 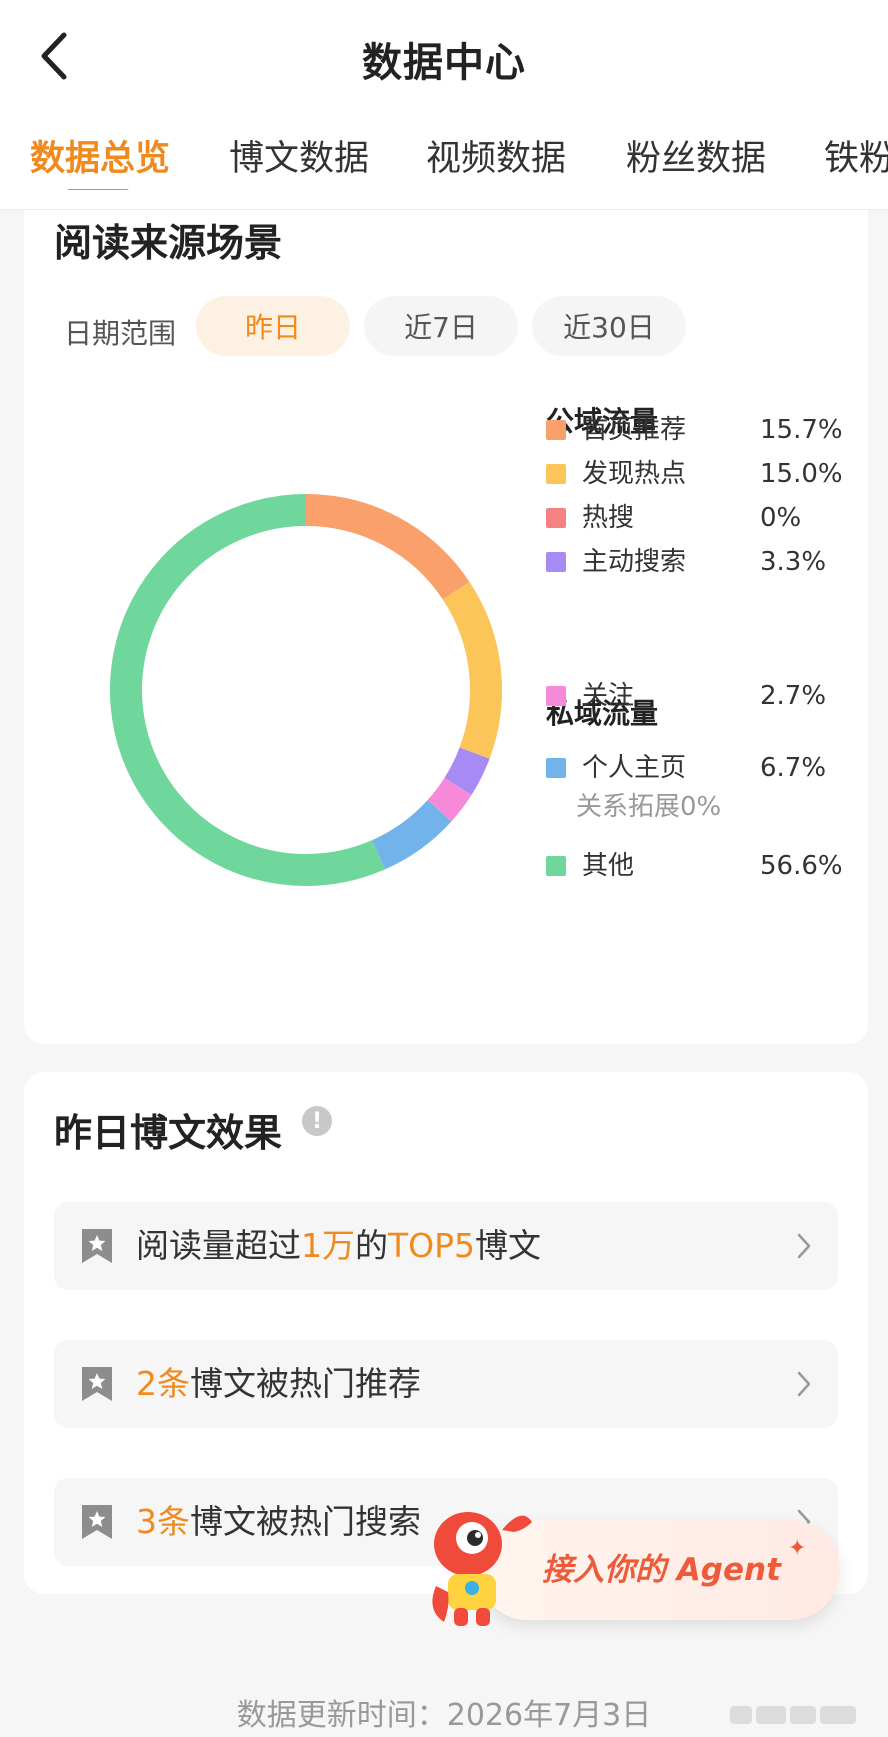 I want to click on legend-label: 个人主页, so click(x=634, y=768).